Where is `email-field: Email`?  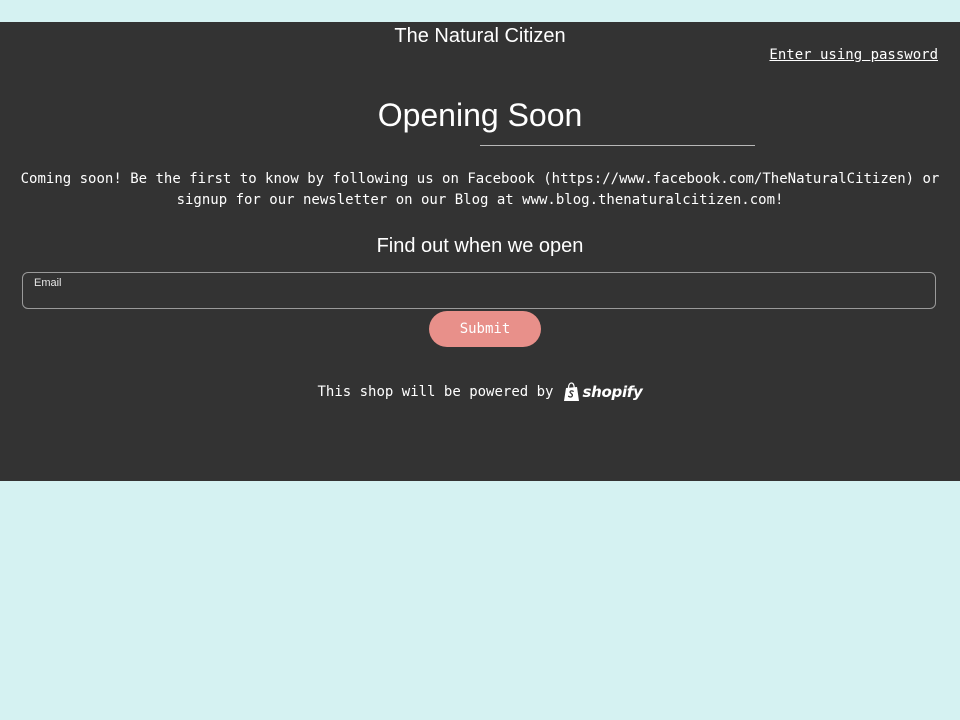
email-field: Email is located at coordinates (479, 290).